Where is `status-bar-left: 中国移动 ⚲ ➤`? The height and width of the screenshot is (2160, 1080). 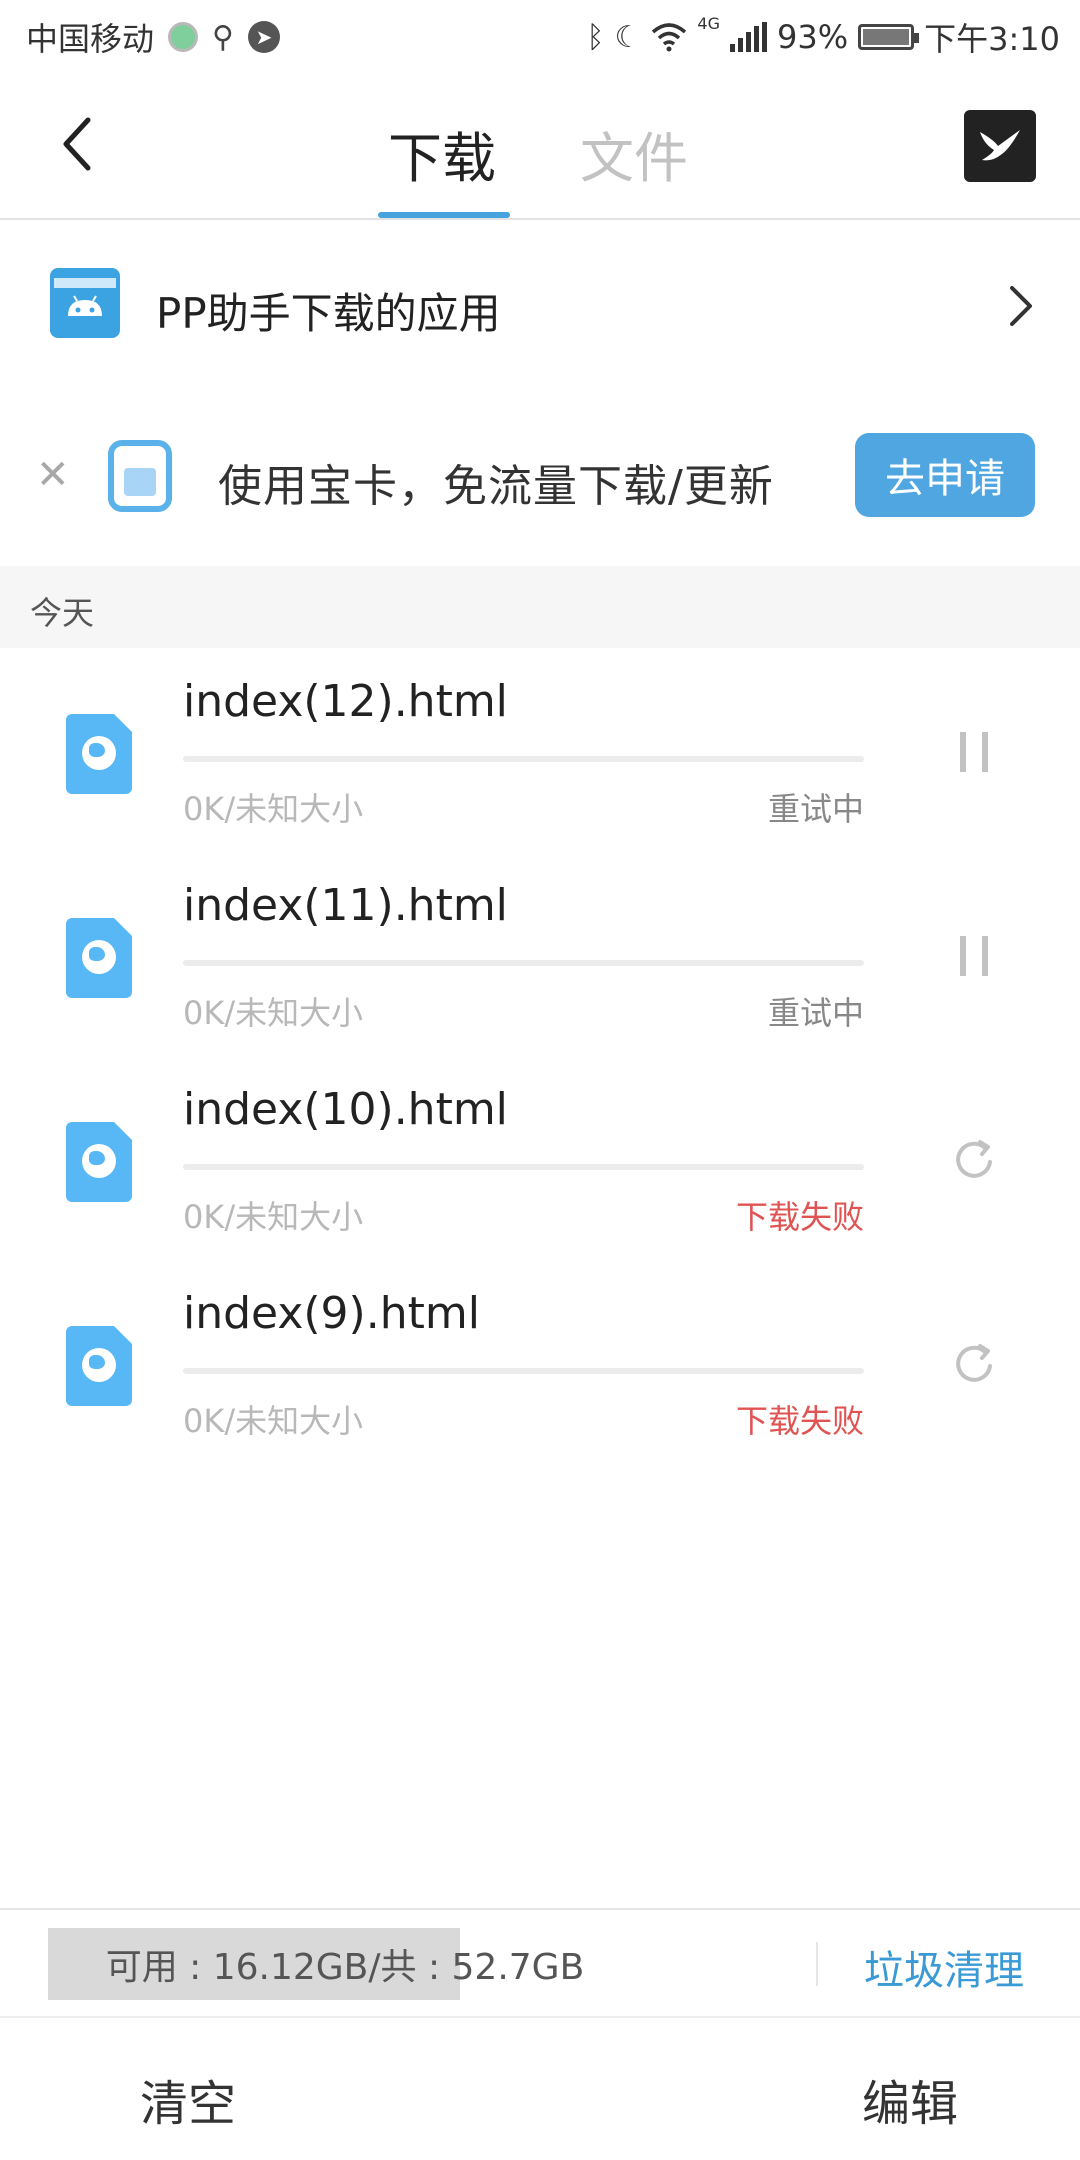 status-bar-left: 中国移动 ⚲ ➤ is located at coordinates (153, 37).